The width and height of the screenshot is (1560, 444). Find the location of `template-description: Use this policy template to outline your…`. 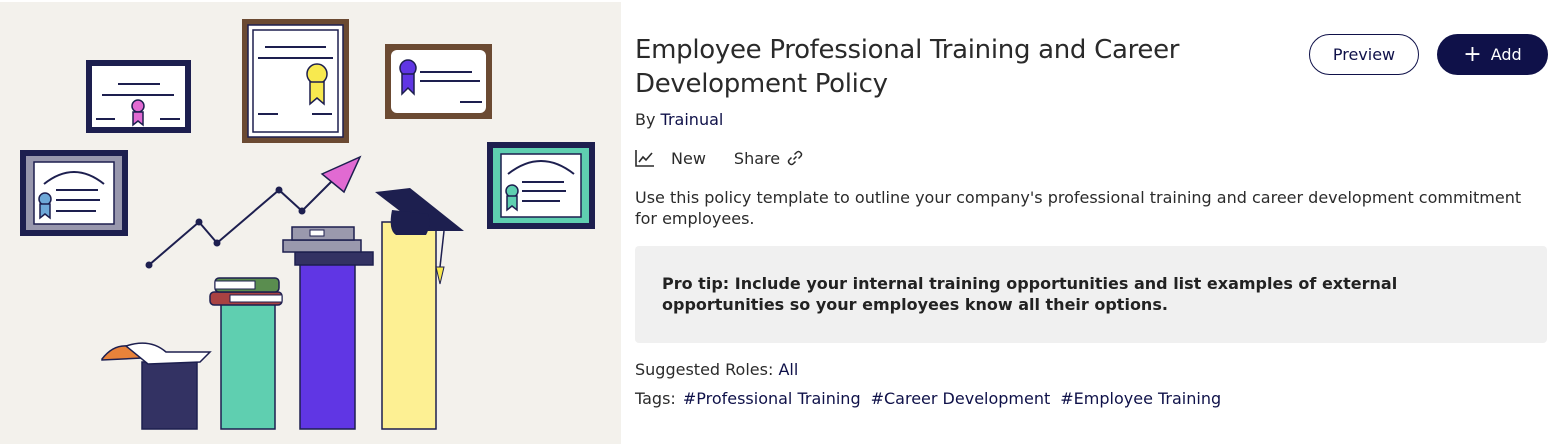

template-description: Use this policy template to outline your… is located at coordinates (1078, 208).